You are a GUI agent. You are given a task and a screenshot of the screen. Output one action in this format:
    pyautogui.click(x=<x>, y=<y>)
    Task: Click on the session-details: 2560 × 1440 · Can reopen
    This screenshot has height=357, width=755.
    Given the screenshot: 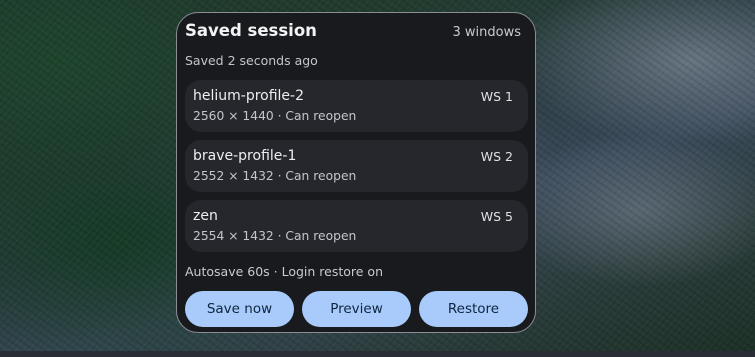 What is the action you would take?
    pyautogui.click(x=275, y=116)
    